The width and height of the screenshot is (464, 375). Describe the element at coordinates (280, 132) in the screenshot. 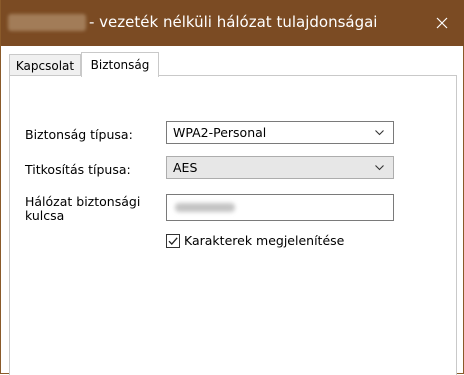

I see `security-type-select: WPA2-Personal` at that location.